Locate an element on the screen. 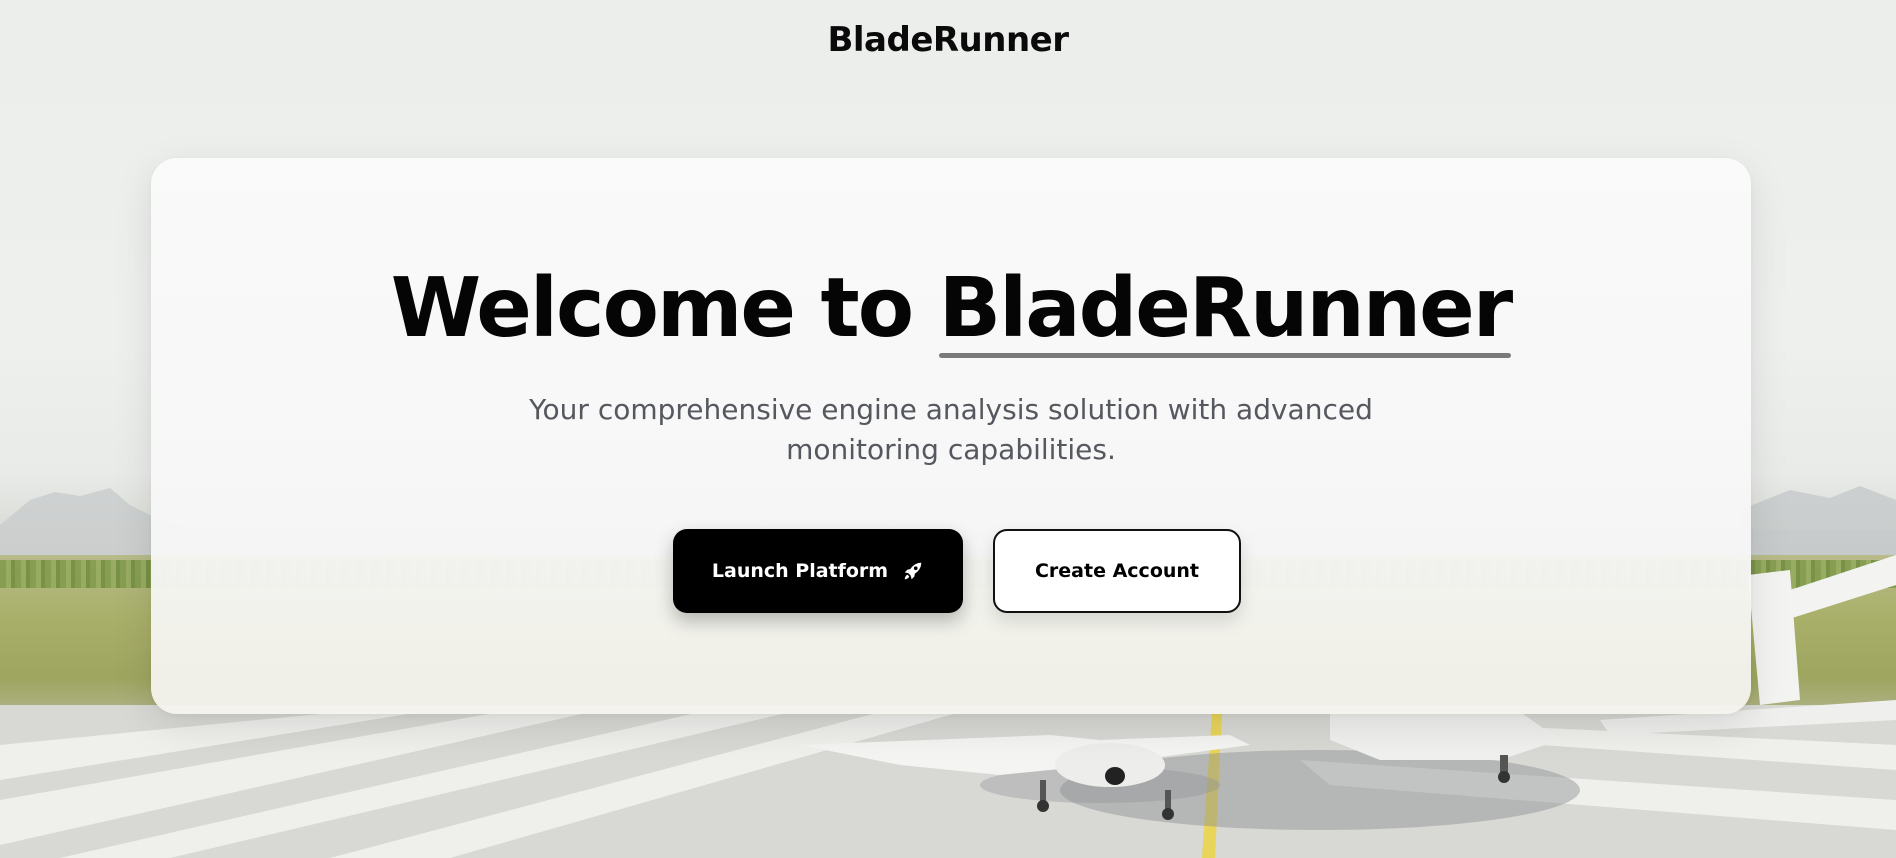  launch-platform-button: Launch Platform is located at coordinates (818, 571).